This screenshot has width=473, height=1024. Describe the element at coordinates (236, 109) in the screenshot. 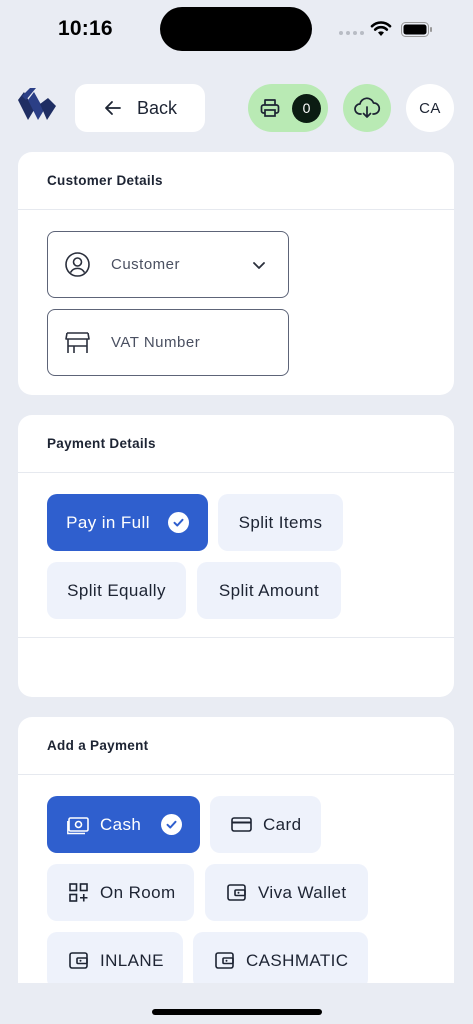

I see `top-bar: Back 0 CA` at that location.